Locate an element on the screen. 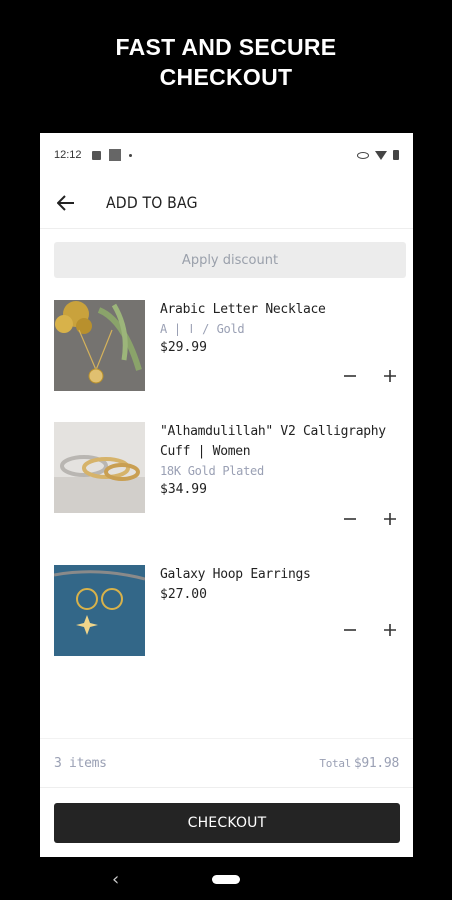  nav-home-icon is located at coordinates (226, 879).